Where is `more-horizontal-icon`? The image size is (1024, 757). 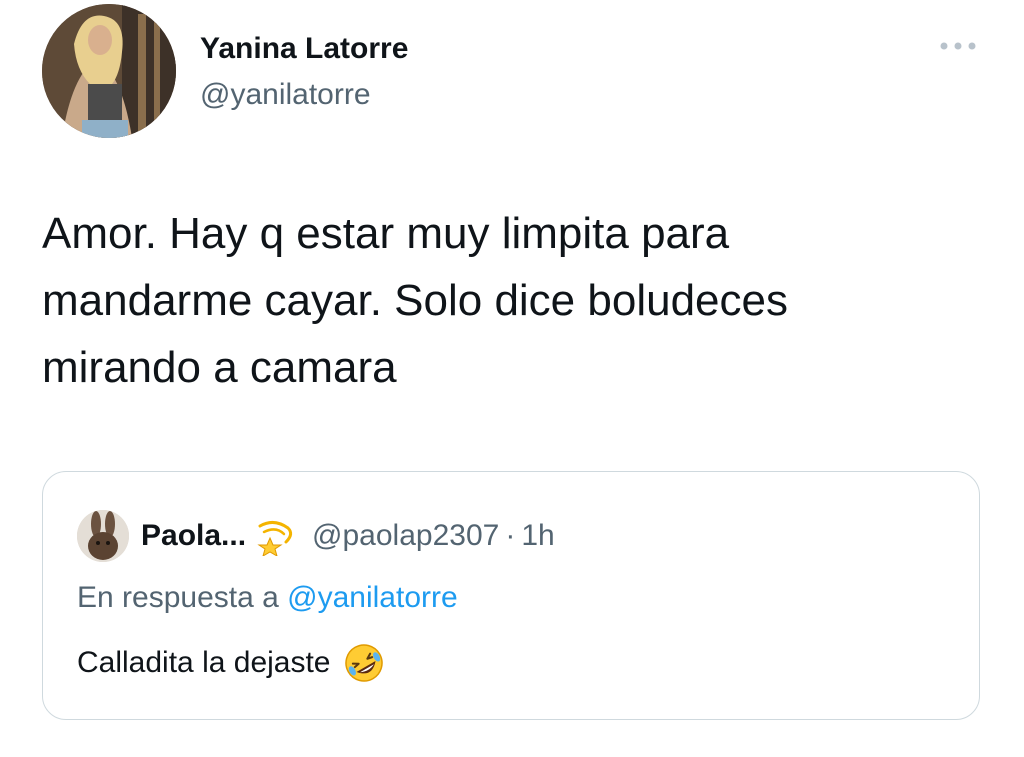 more-horizontal-icon is located at coordinates (958, 46).